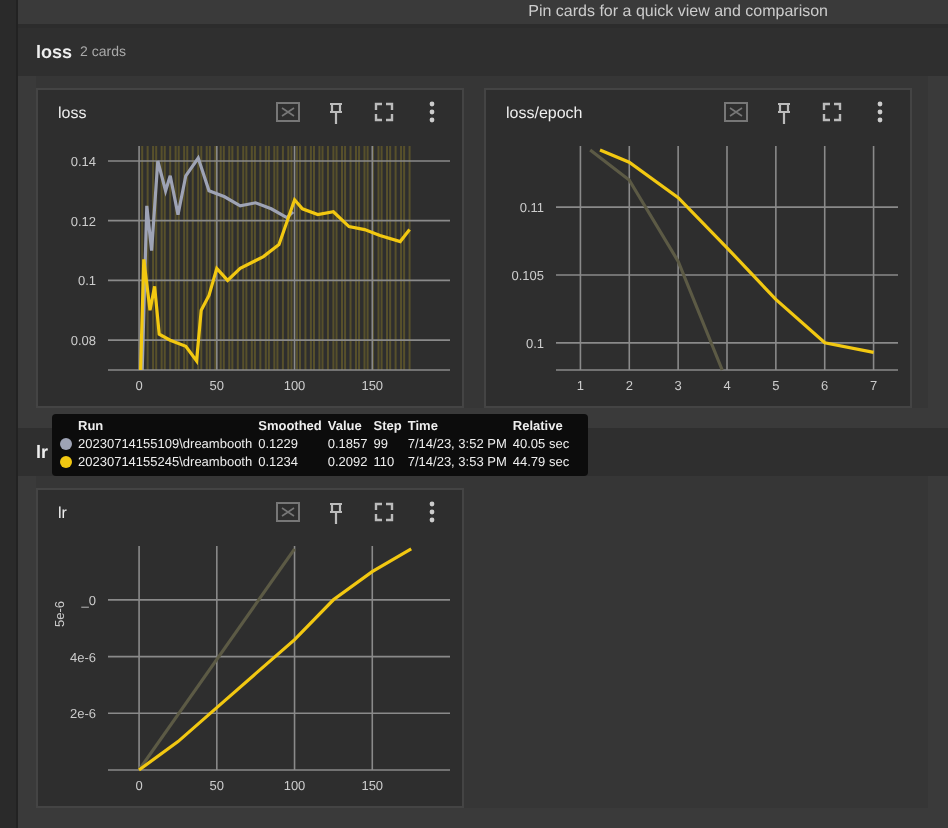 The image size is (948, 828). What do you see at coordinates (73, 112) in the screenshot?
I see `chart-title: loss` at bounding box center [73, 112].